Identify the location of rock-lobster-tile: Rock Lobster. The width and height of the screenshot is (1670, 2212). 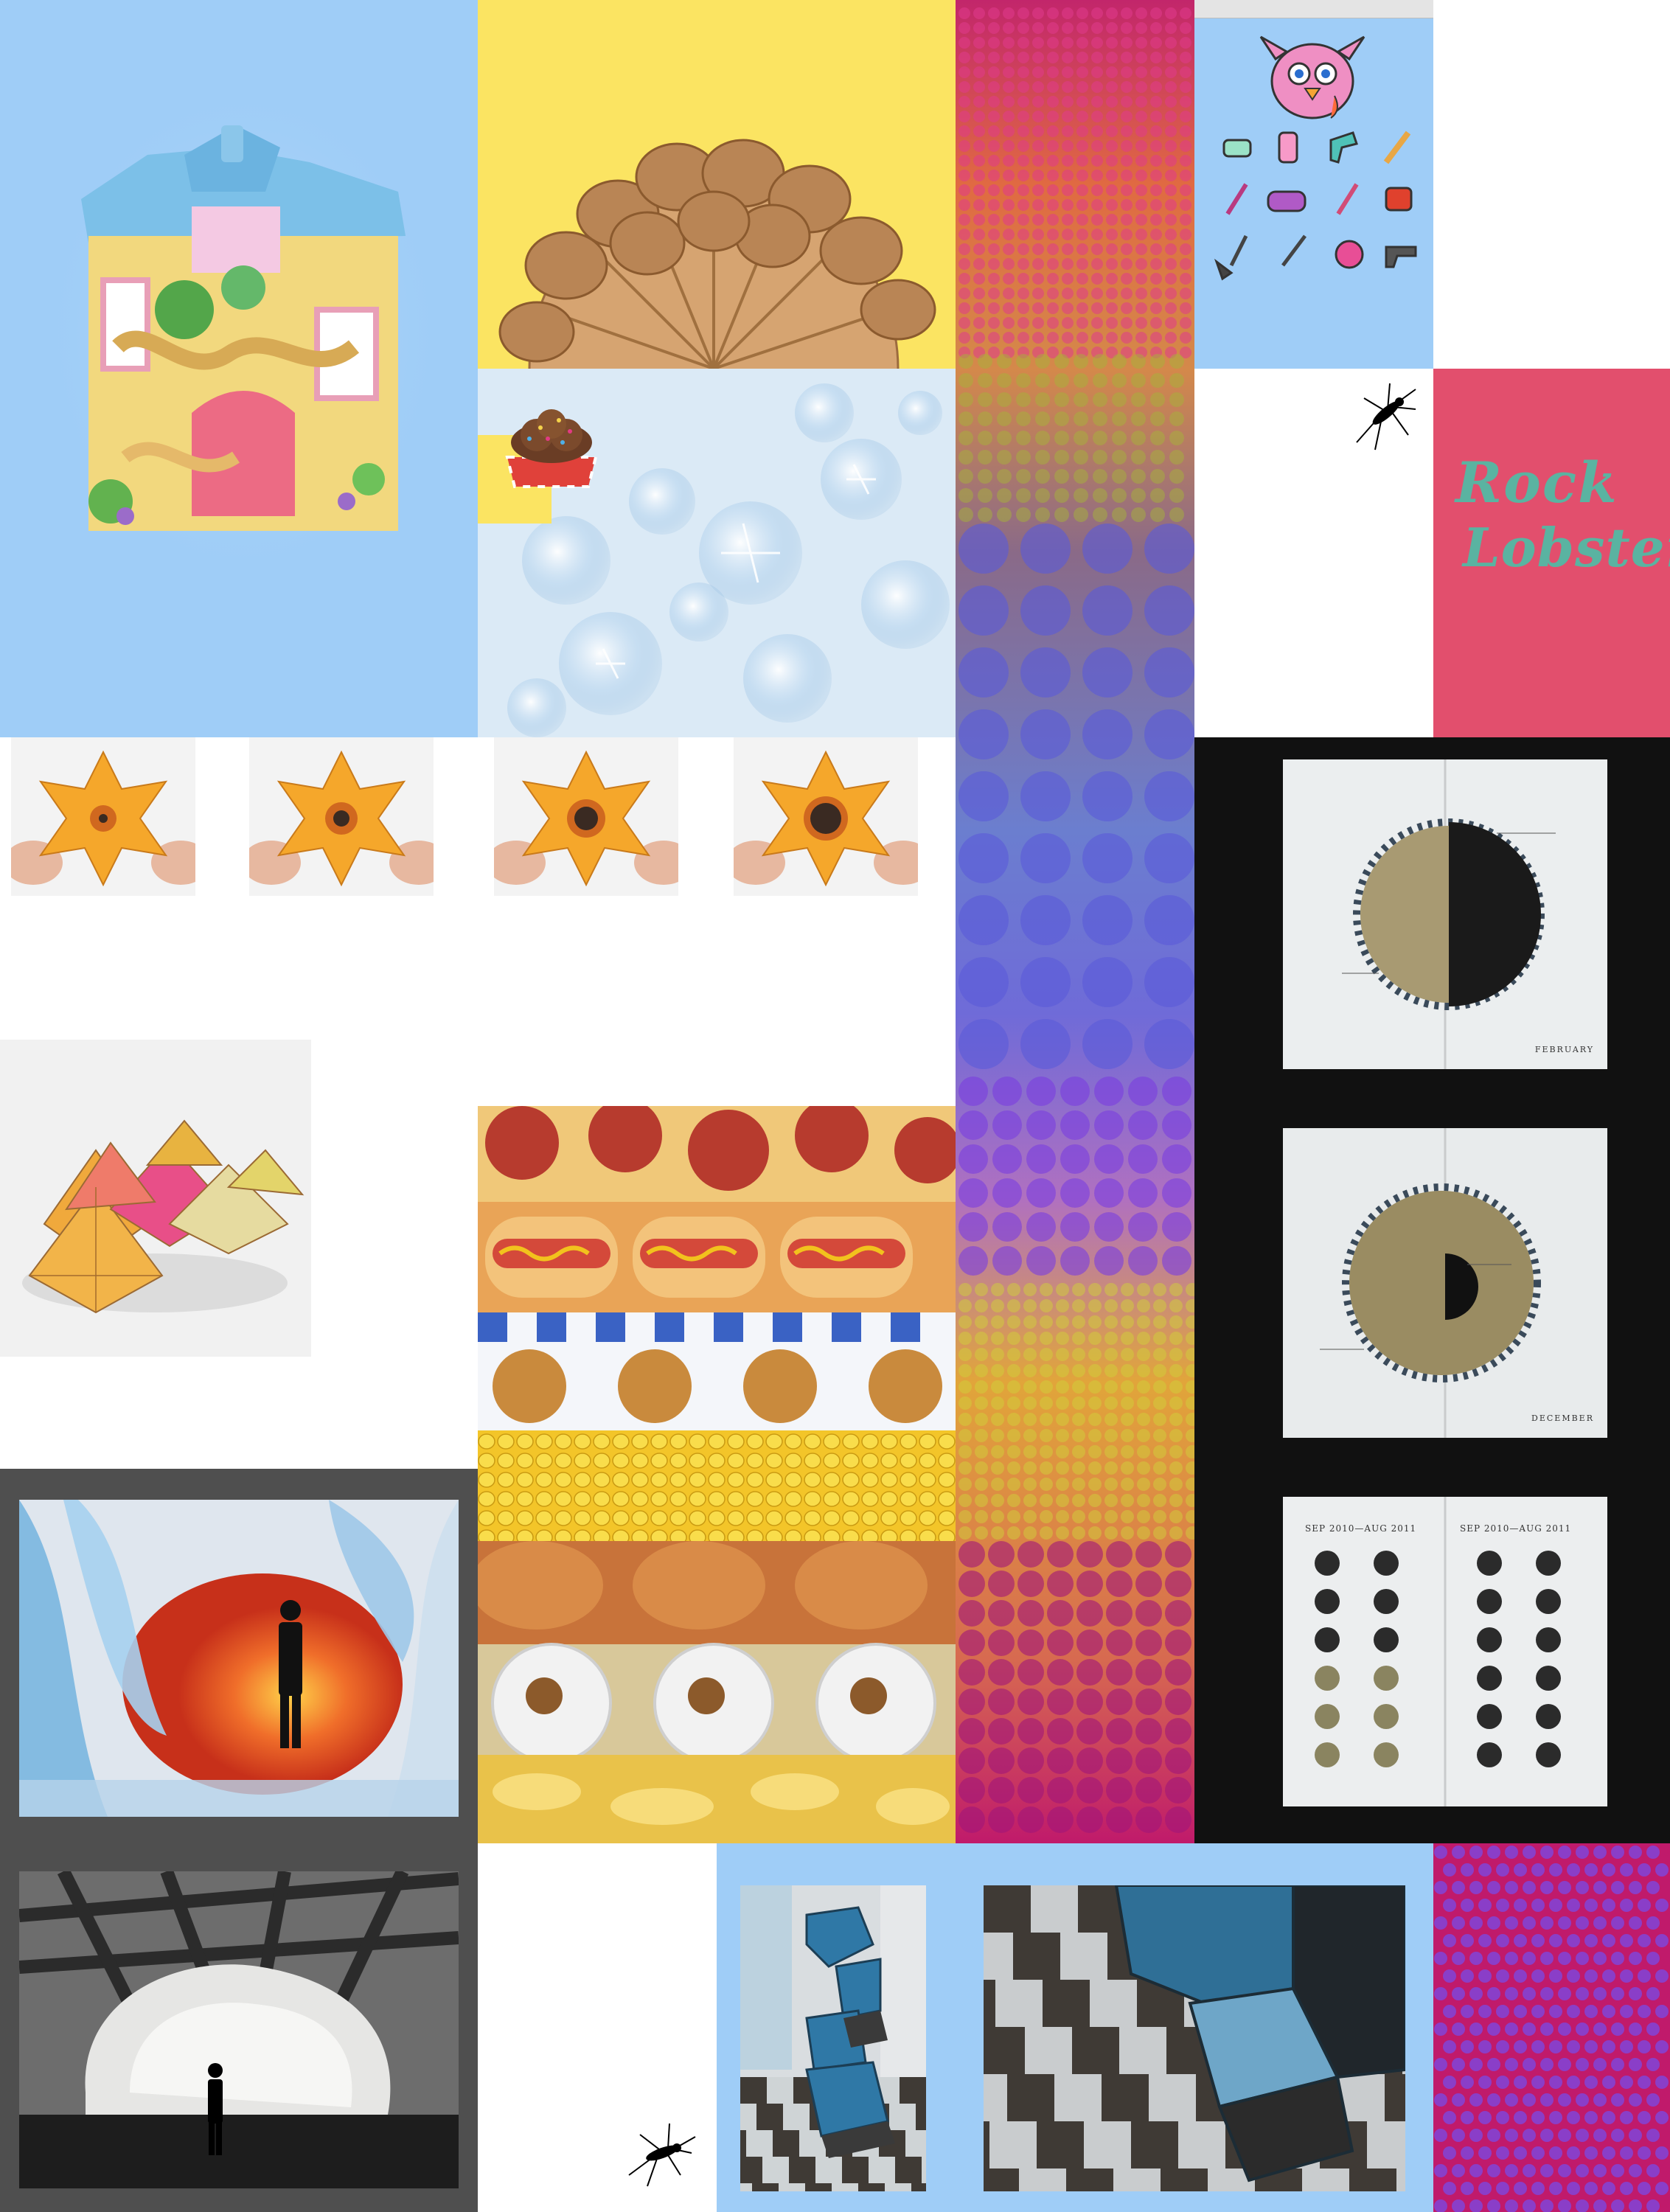
(1551, 553).